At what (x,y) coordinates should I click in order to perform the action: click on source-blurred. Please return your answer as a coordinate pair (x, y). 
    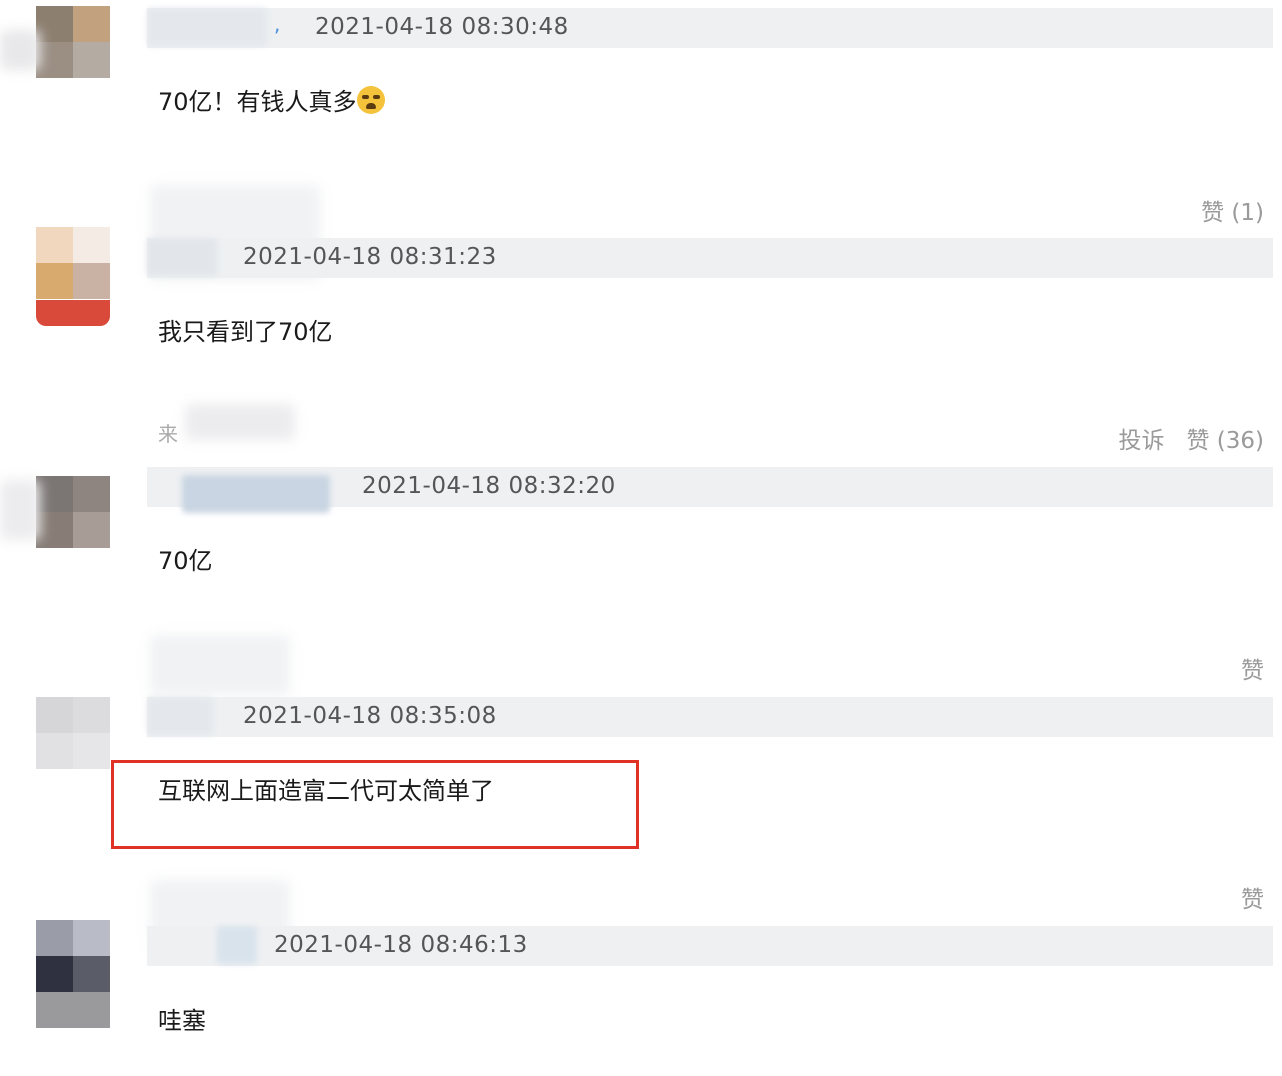
    Looking at the image, I should click on (240, 422).